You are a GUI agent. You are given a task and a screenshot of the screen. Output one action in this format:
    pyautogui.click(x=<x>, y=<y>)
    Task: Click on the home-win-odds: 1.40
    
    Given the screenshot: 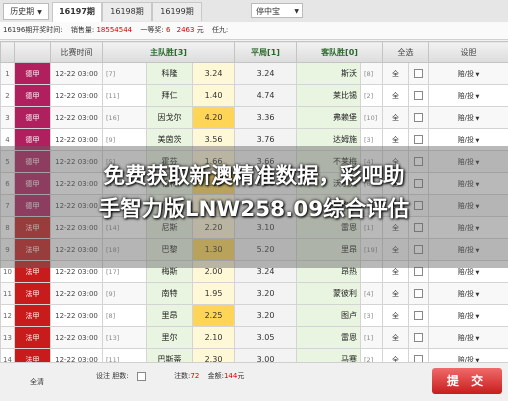 What is the action you would take?
    pyautogui.click(x=214, y=96)
    